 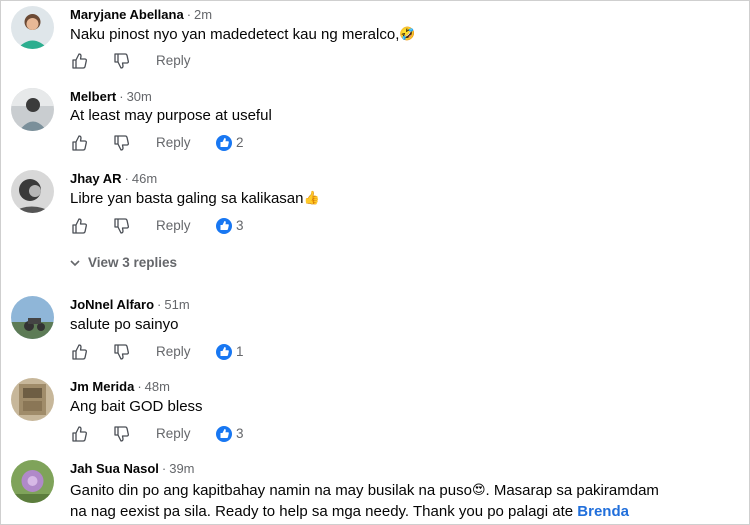 What do you see at coordinates (139, 96) in the screenshot?
I see `comment-time: 30m` at bounding box center [139, 96].